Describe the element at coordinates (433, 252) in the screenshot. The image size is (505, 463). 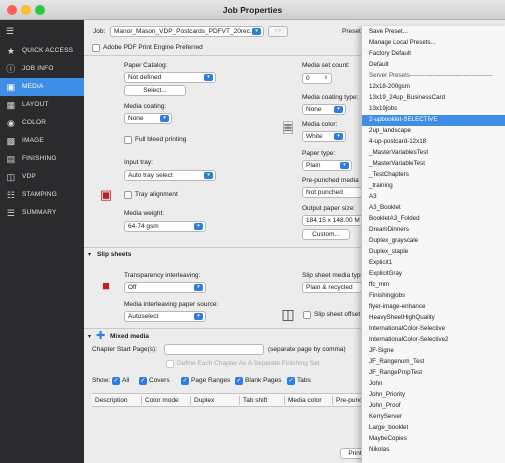
I see `menu-item: Duplex_staple` at that location.